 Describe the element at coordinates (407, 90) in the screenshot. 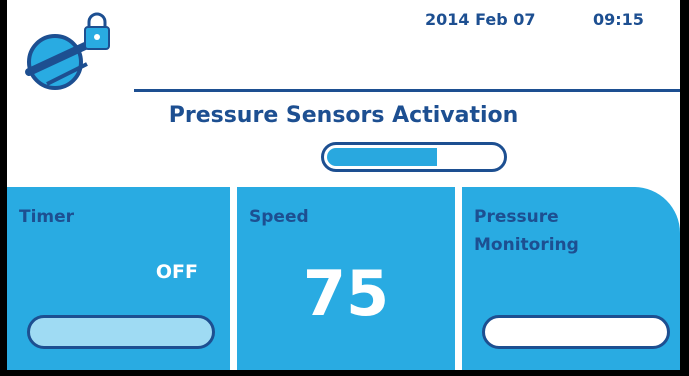

I see `header-divider` at that location.